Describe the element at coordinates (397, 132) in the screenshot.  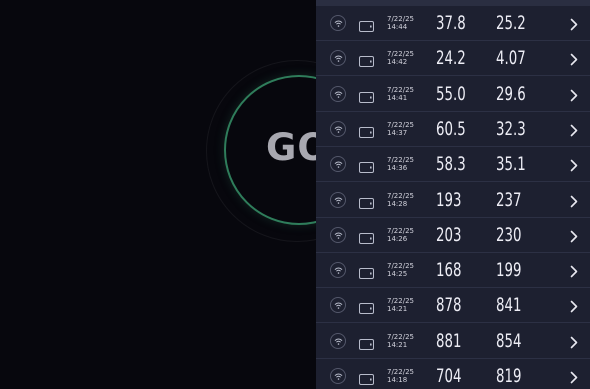
I see `test-time: 14:37` at that location.